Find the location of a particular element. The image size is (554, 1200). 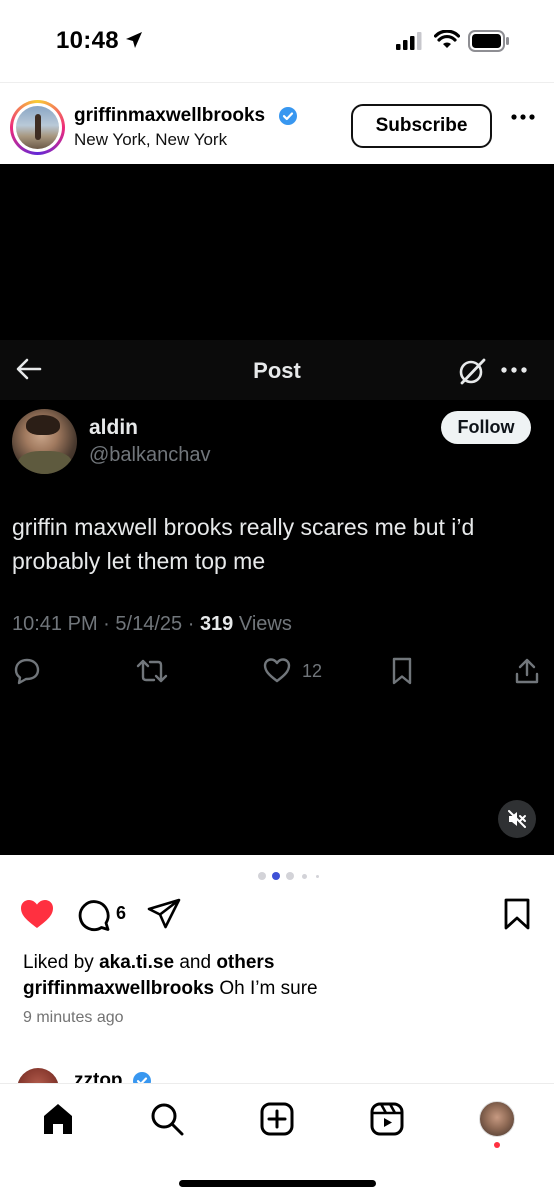

embedded-like-count: 12 is located at coordinates (312, 671).